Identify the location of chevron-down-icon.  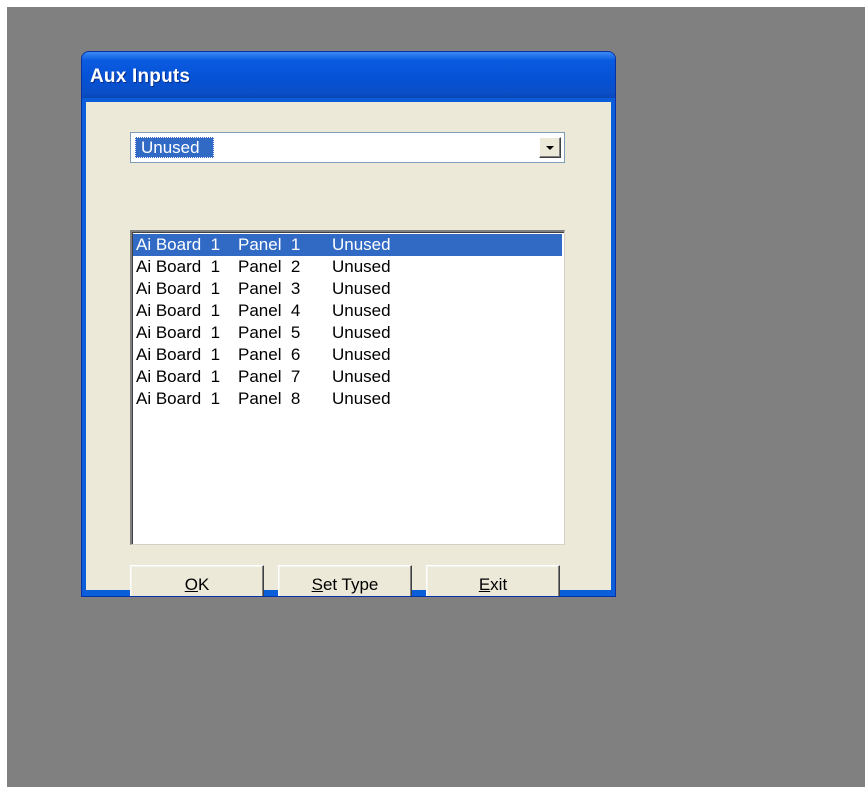
(550, 148).